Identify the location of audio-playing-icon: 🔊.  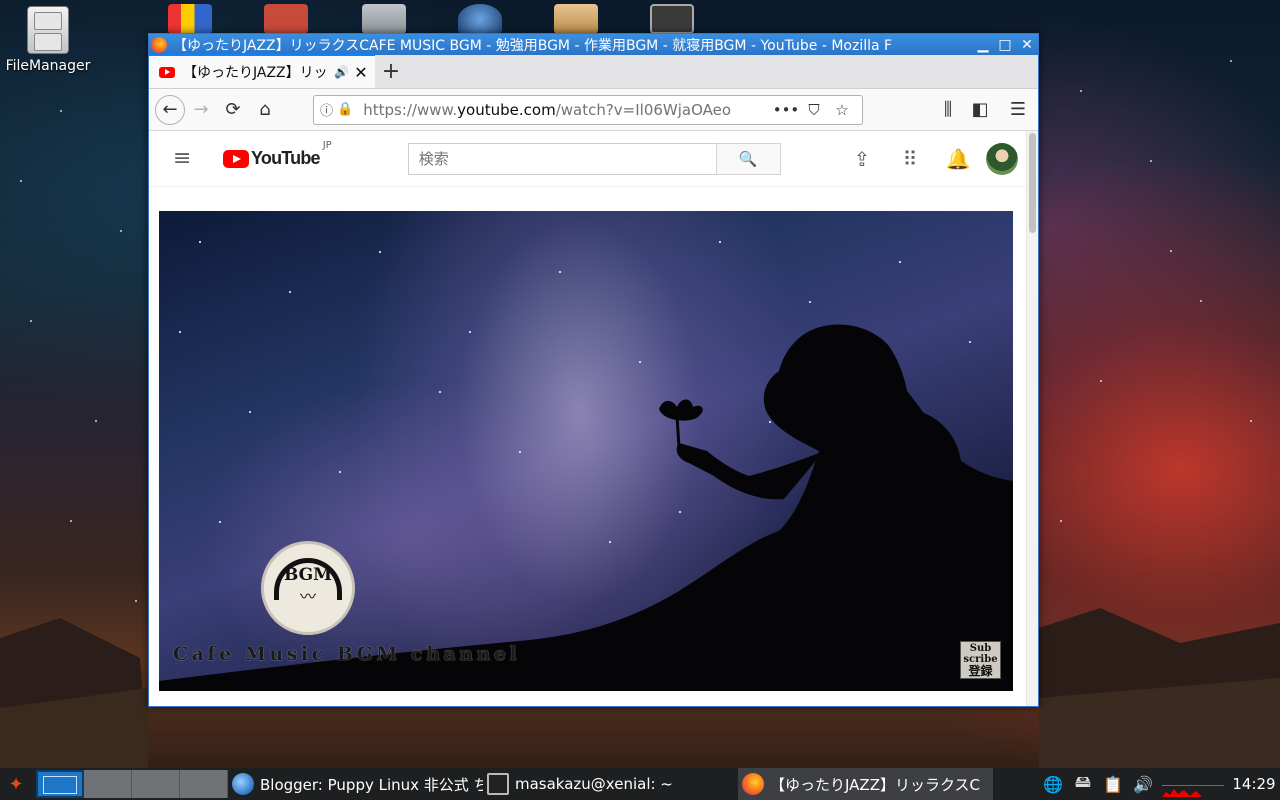
(341, 72).